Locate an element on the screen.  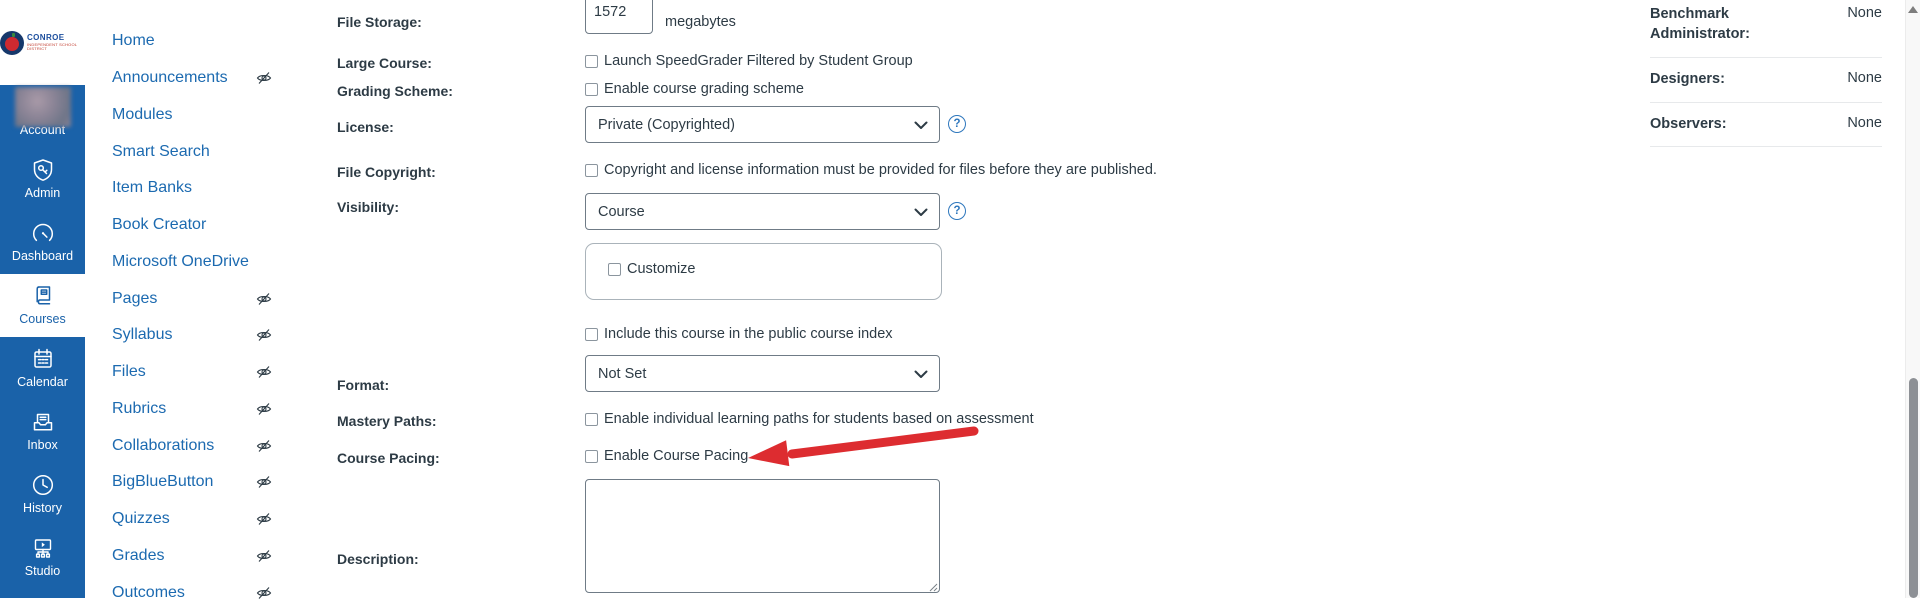
role-label: Designers: is located at coordinates (1687, 79).